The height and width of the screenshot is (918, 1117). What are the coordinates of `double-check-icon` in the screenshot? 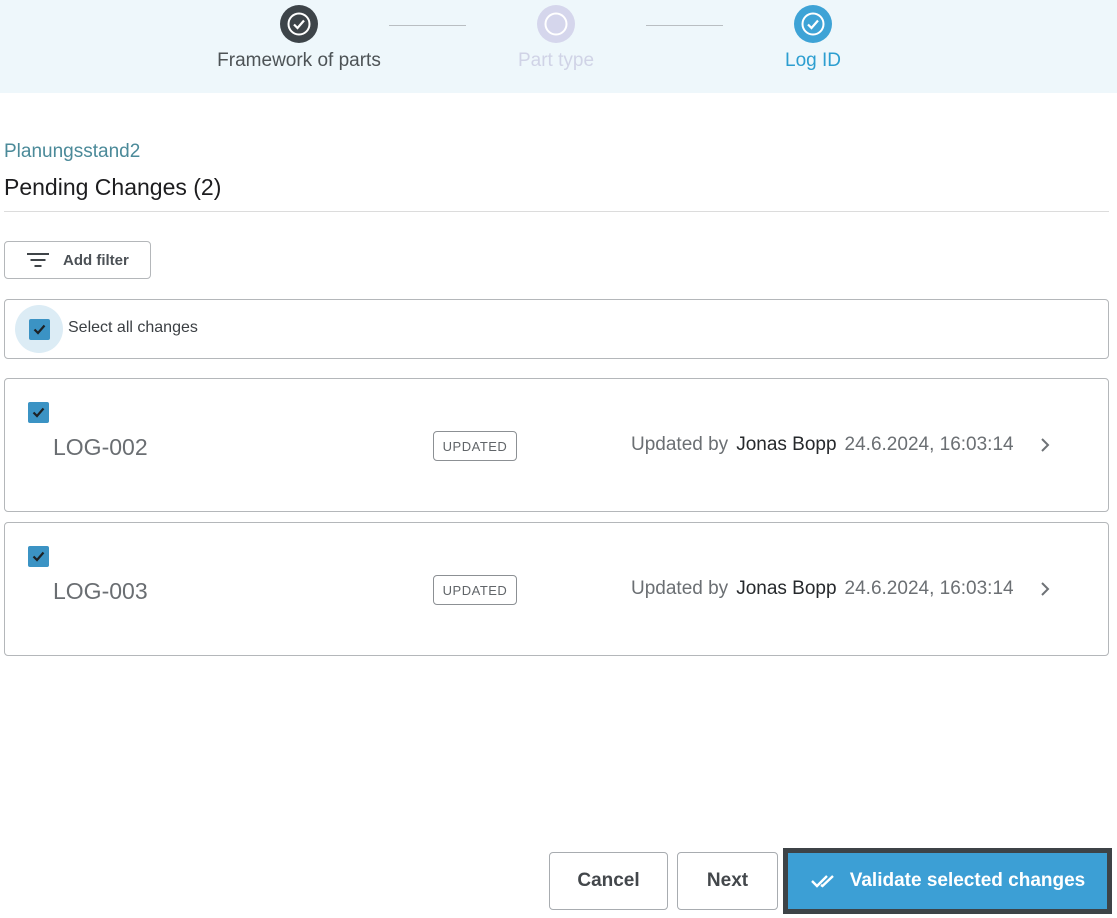 It's located at (822, 881).